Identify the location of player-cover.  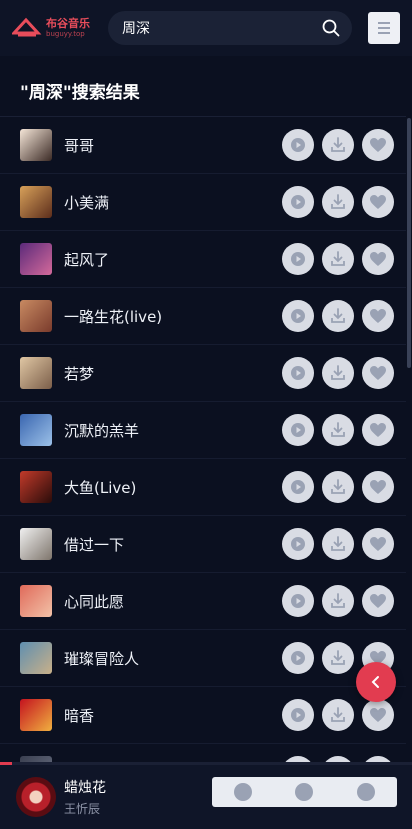
(36, 797).